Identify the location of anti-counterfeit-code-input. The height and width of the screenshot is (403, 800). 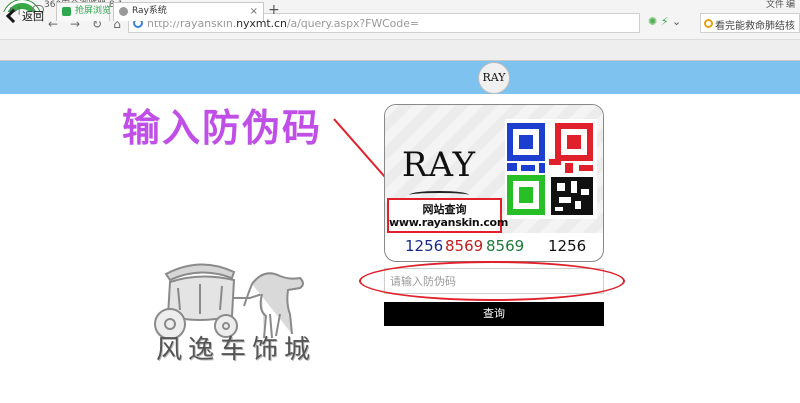
(494, 281).